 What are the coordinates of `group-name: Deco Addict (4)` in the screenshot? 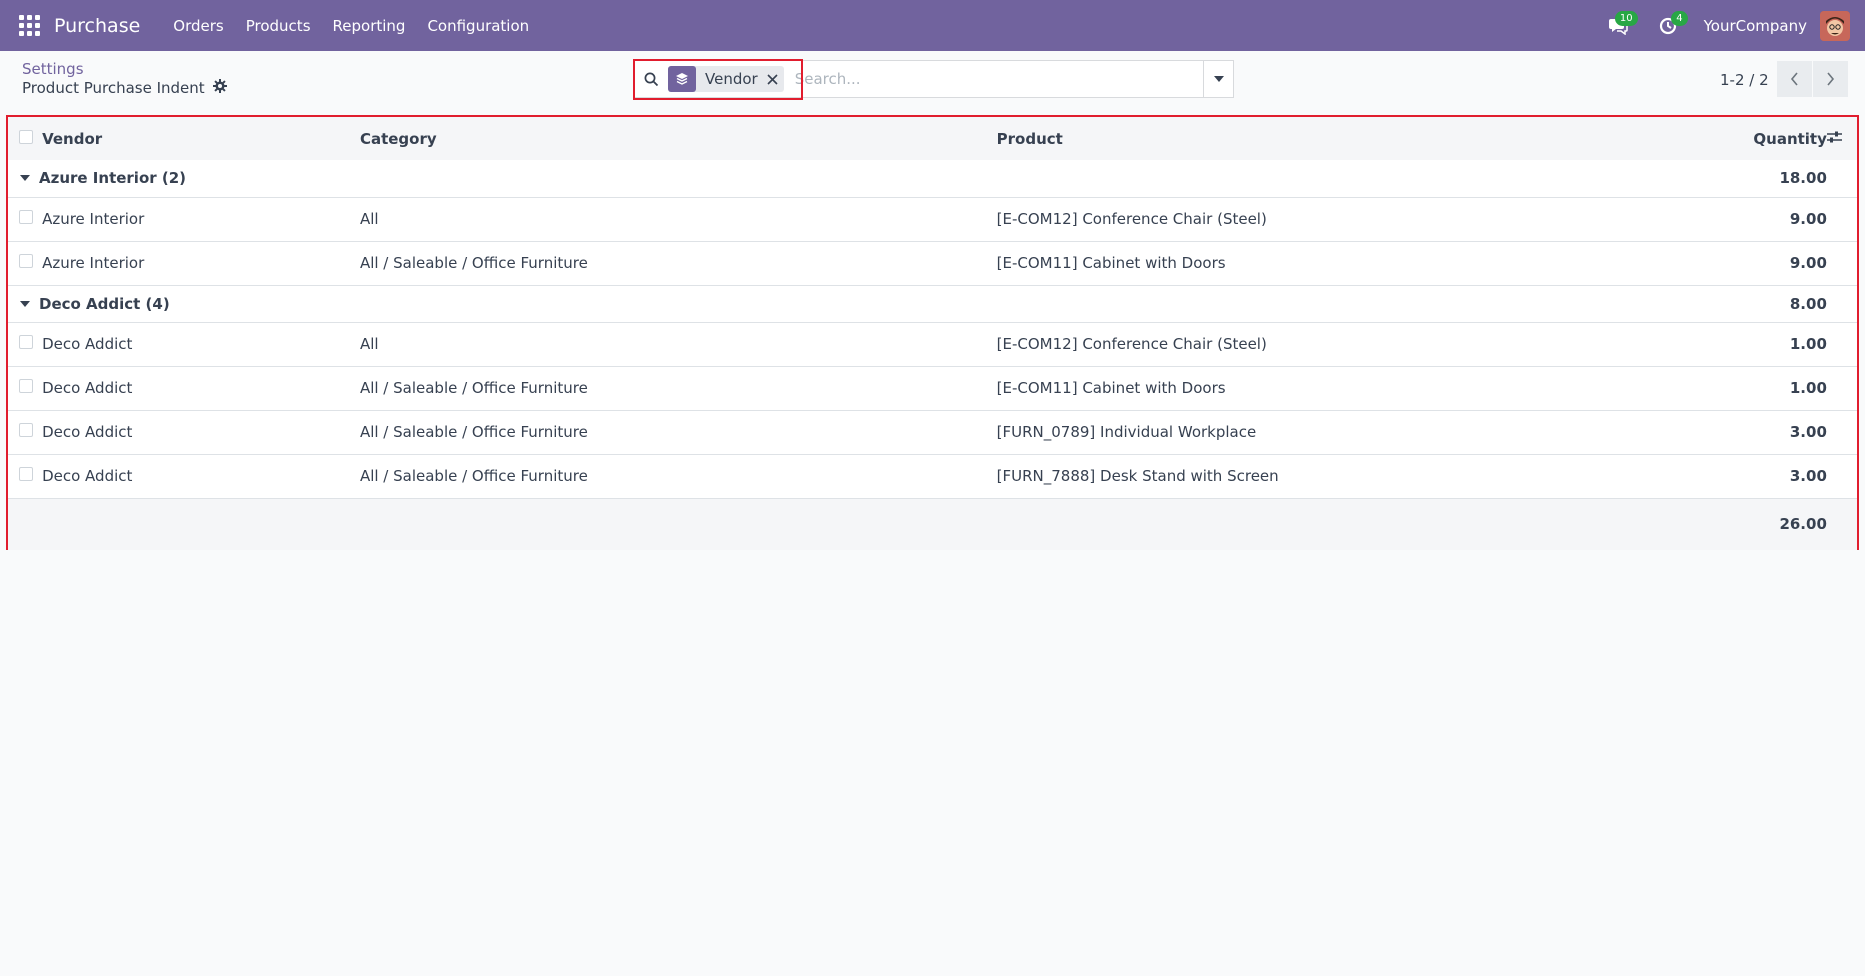 It's located at (104, 303).